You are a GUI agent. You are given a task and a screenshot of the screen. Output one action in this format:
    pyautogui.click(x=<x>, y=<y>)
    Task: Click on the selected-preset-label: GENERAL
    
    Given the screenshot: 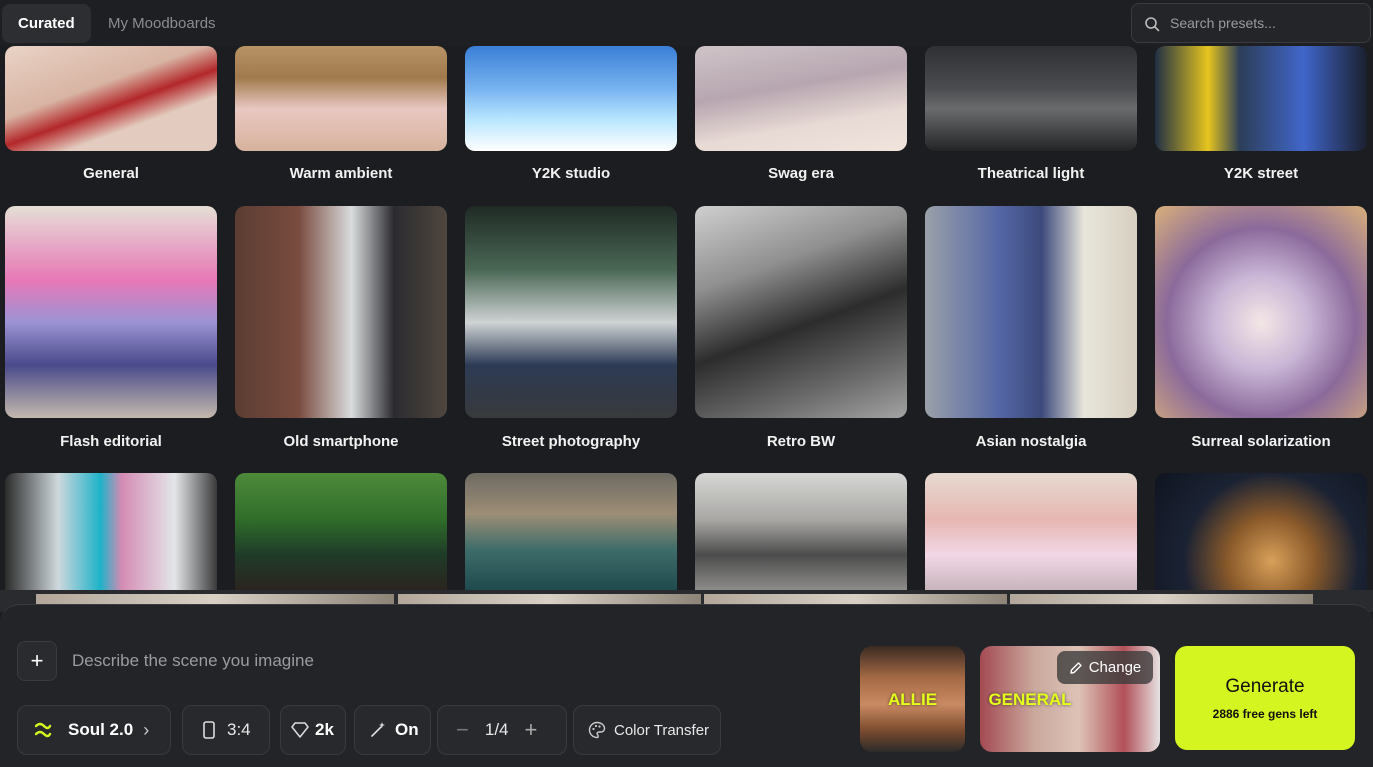 What is the action you would take?
    pyautogui.click(x=1030, y=699)
    